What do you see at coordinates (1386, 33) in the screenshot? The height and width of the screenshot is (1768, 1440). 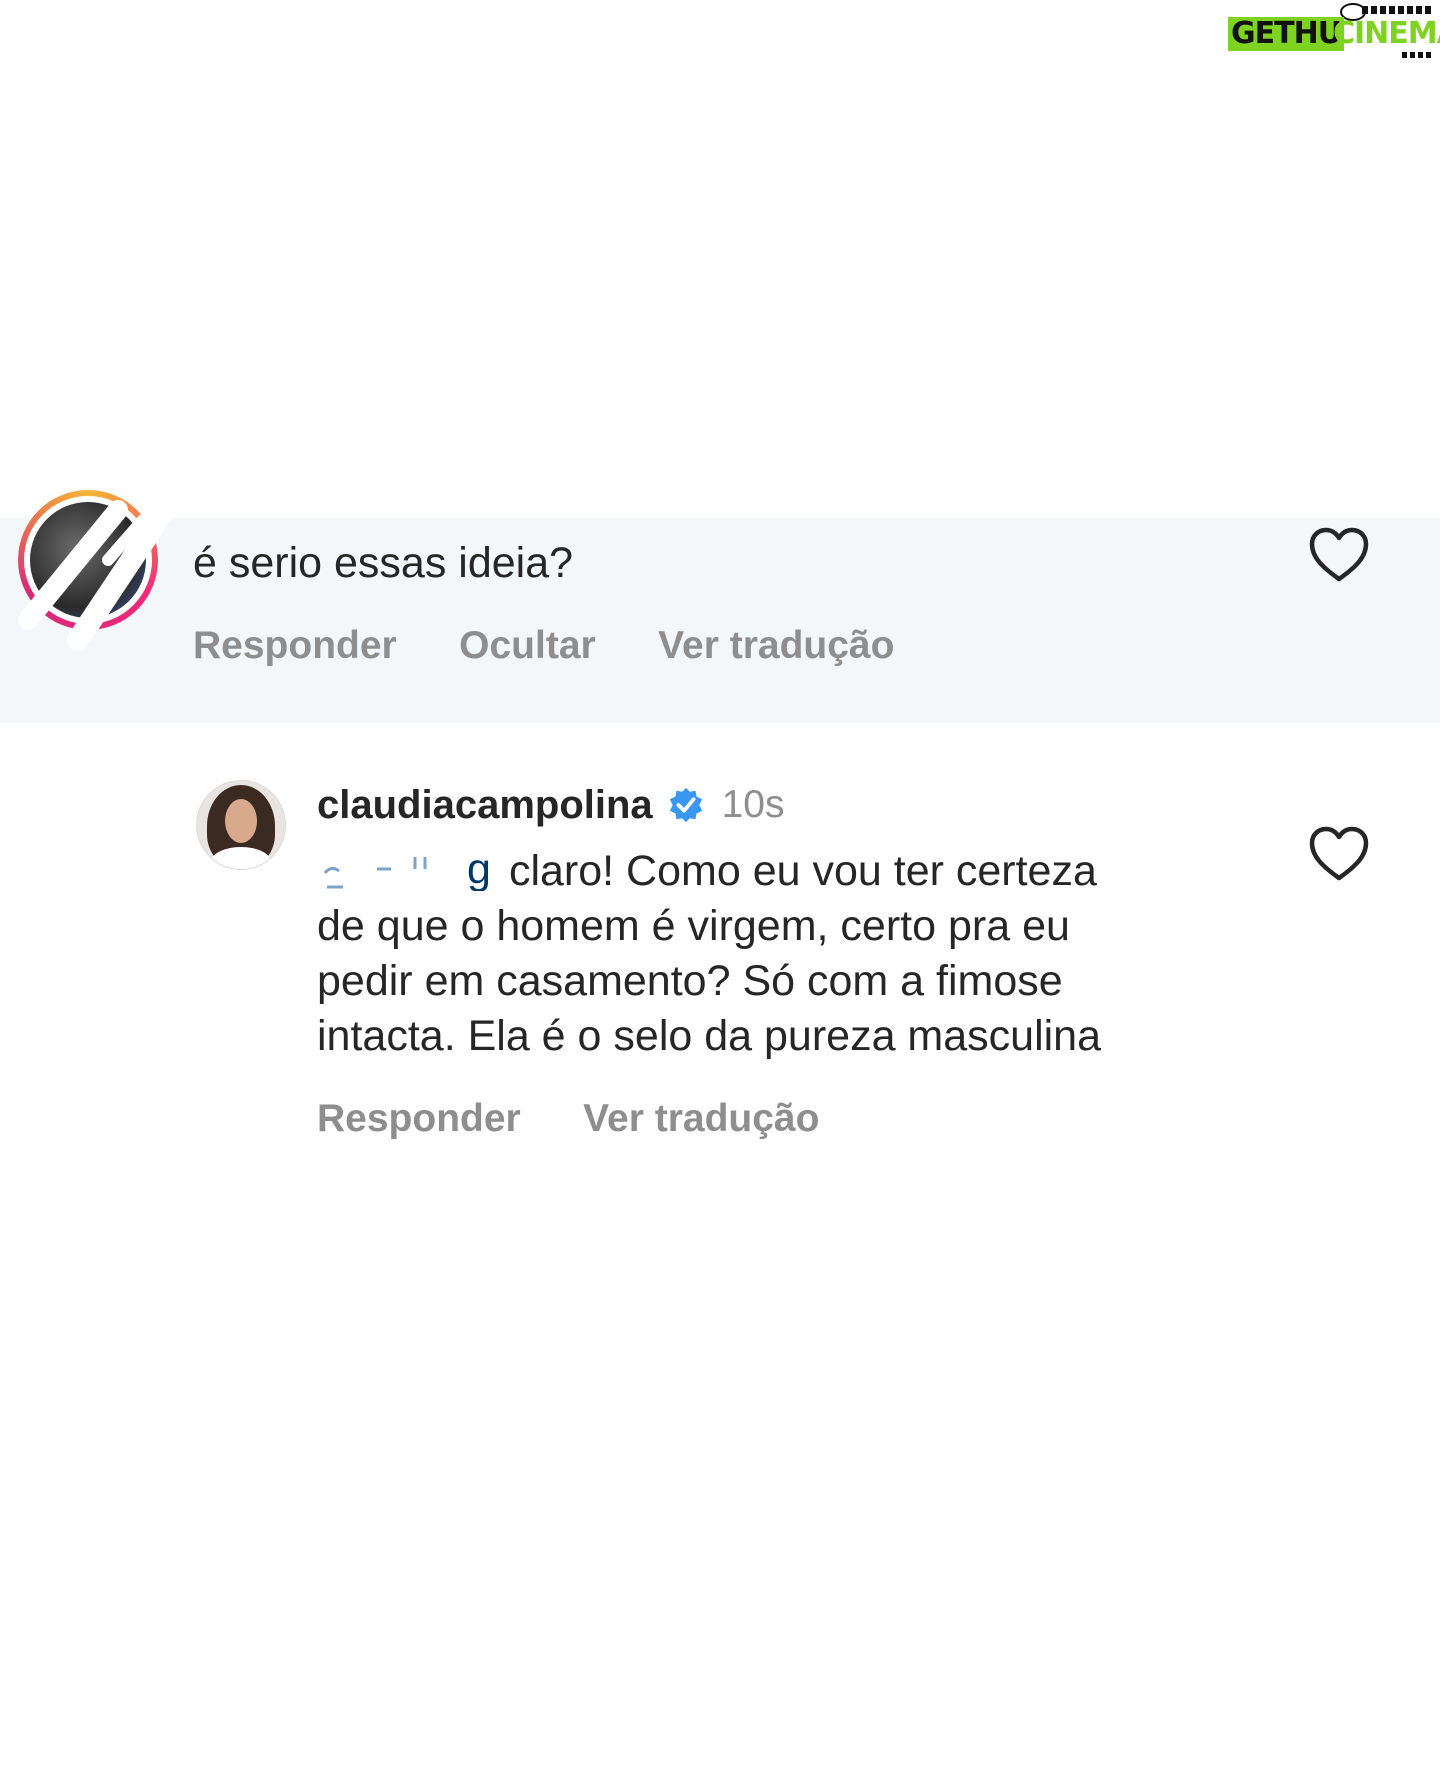 I see `watermark-text-cinema: CINEMA` at bounding box center [1386, 33].